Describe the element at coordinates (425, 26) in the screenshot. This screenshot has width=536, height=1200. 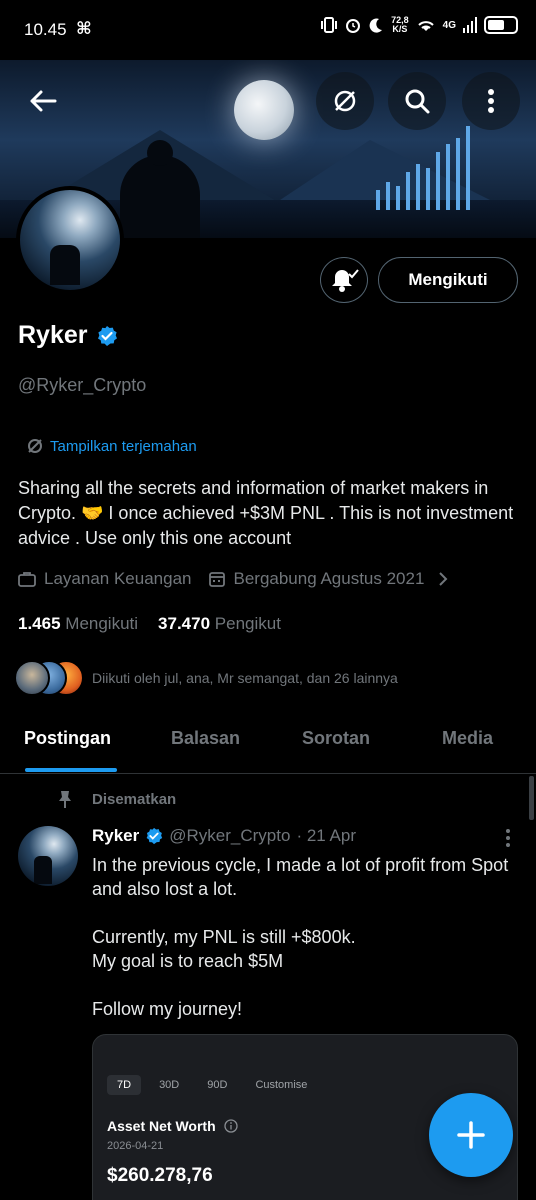
I see `wifi-icon` at that location.